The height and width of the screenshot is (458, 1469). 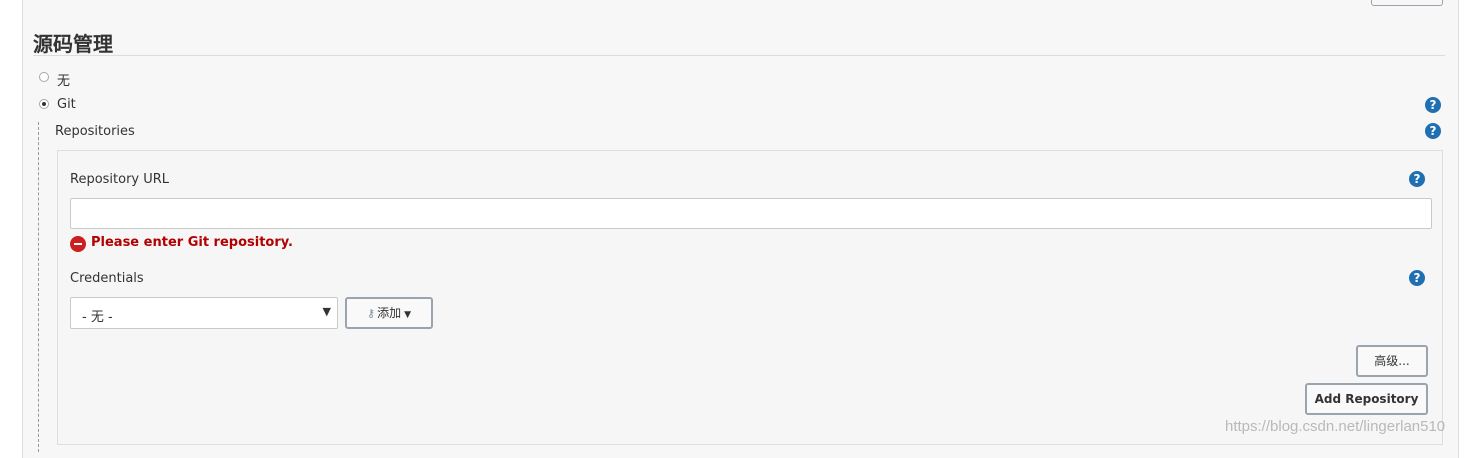 What do you see at coordinates (1433, 105) in the screenshot?
I see `git-help-icon: ?` at bounding box center [1433, 105].